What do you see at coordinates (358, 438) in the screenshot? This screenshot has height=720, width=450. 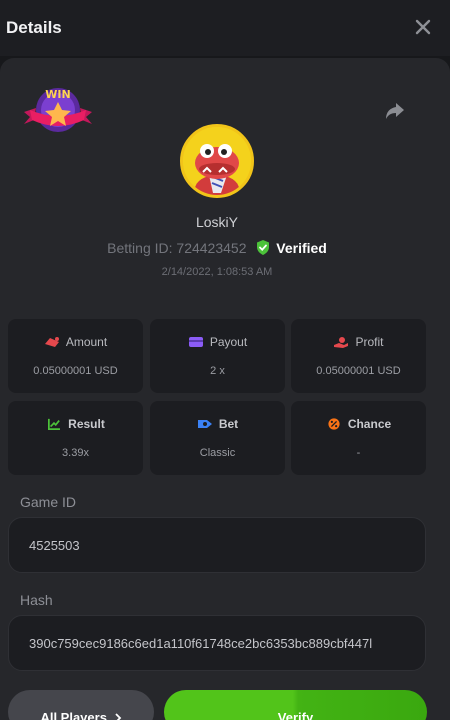 I see `stat-card-chance: Chance -` at bounding box center [358, 438].